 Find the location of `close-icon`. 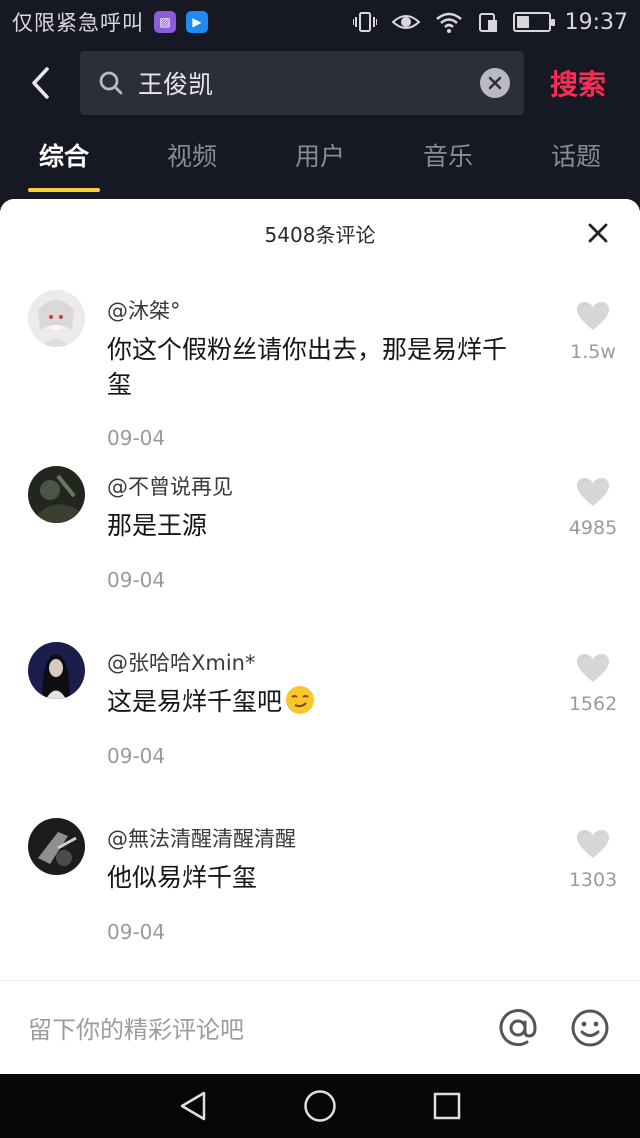

close-icon is located at coordinates (598, 233).